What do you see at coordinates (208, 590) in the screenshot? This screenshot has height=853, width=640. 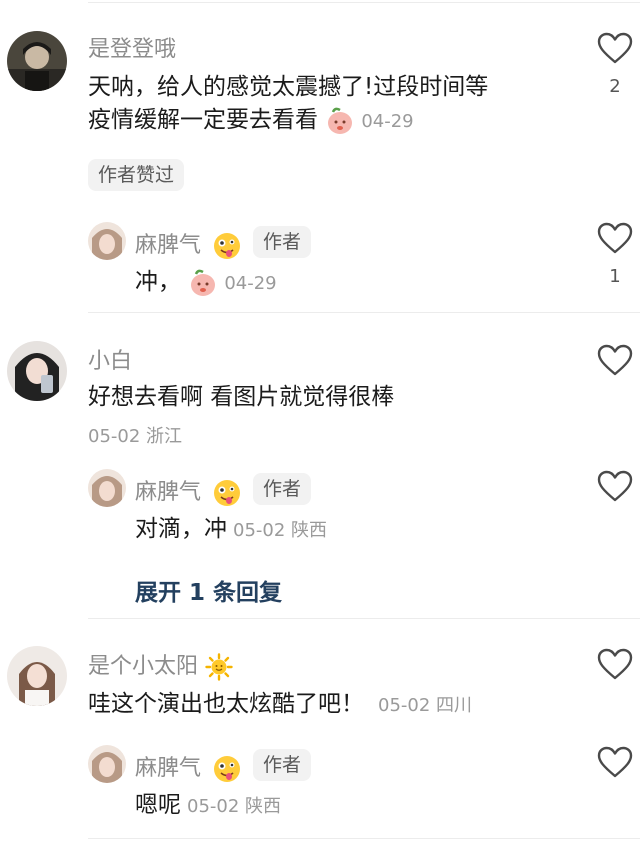 I see `expand-replies-link: 展开 1 条回复` at bounding box center [208, 590].